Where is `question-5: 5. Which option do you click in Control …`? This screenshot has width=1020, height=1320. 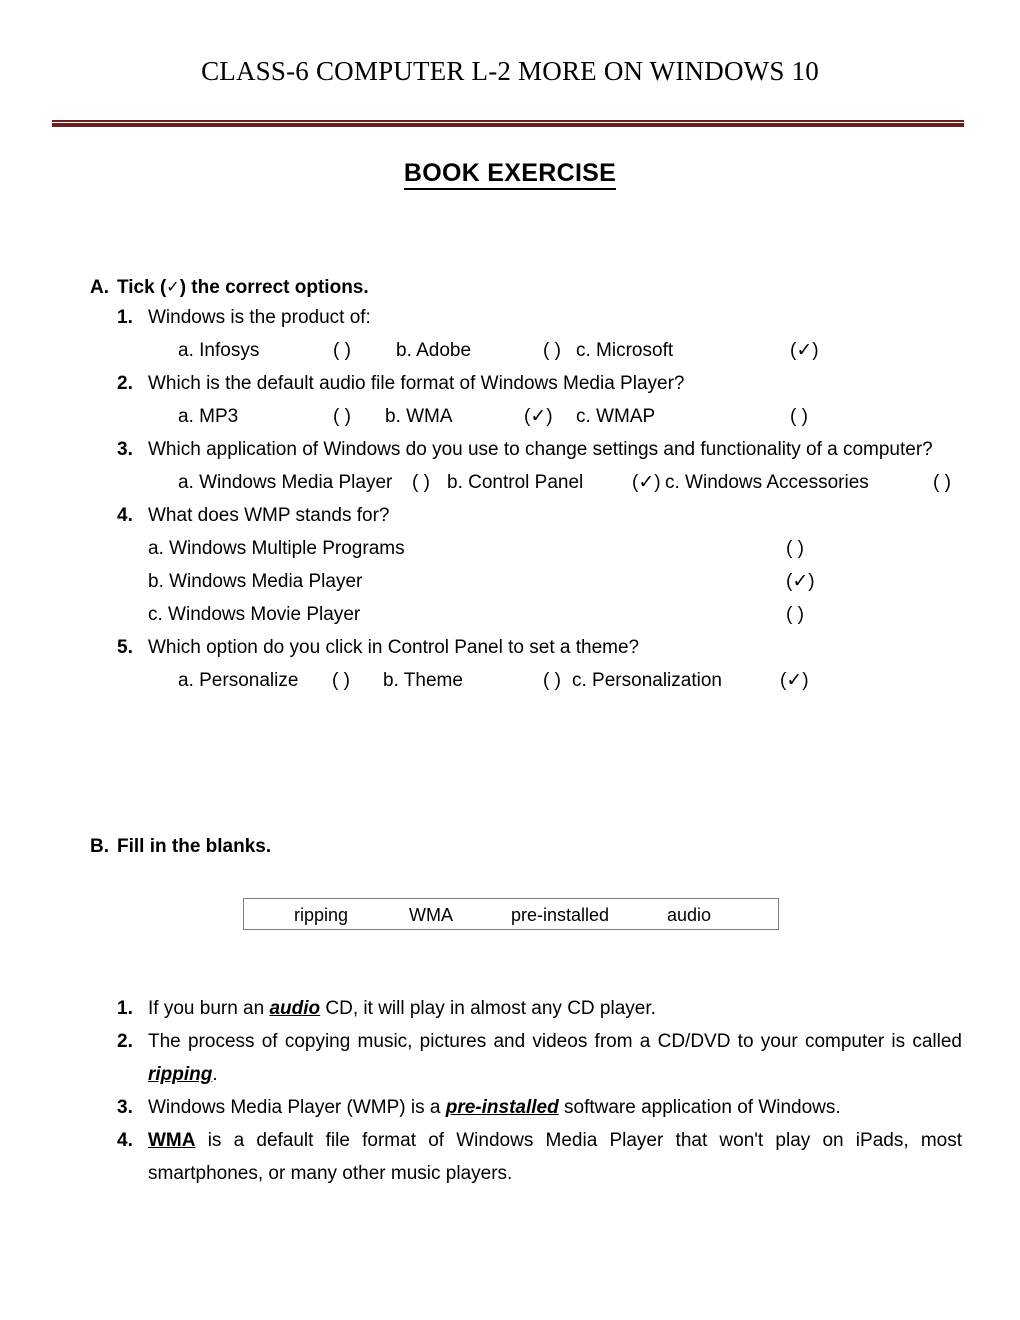
question-5: 5. Which option do you click in Control … is located at coordinates (510, 647).